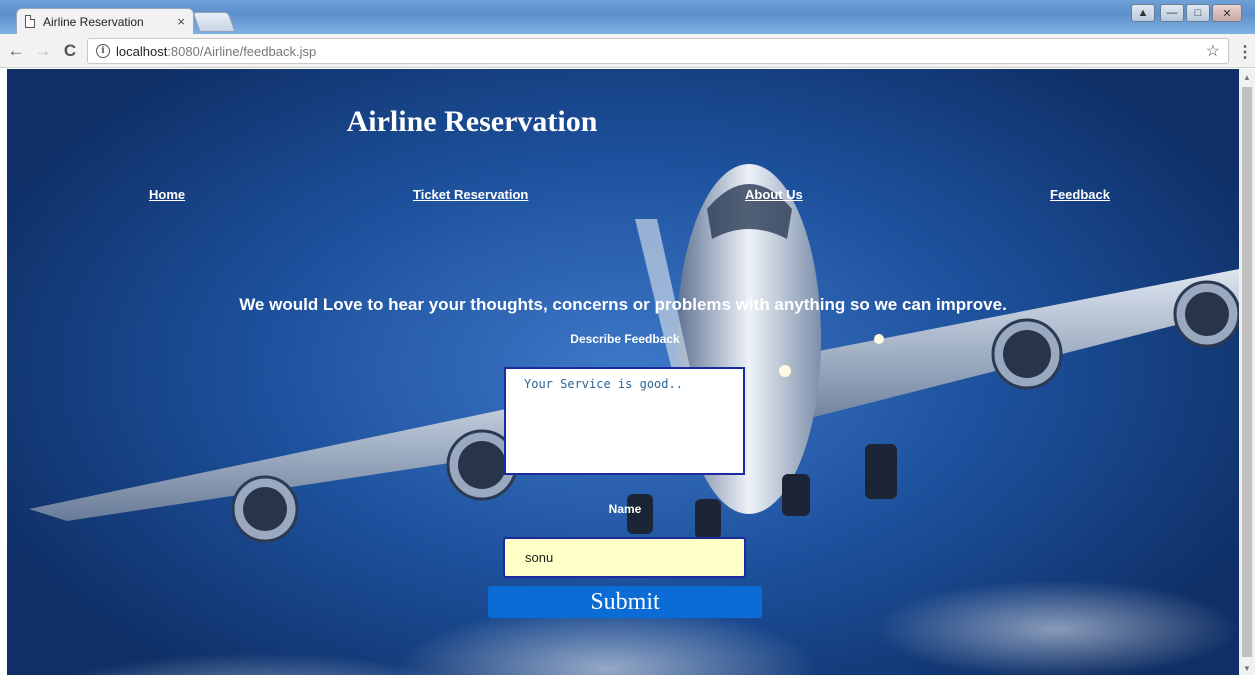 The width and height of the screenshot is (1255, 675). What do you see at coordinates (43, 51) in the screenshot?
I see `forward-icon: →` at bounding box center [43, 51].